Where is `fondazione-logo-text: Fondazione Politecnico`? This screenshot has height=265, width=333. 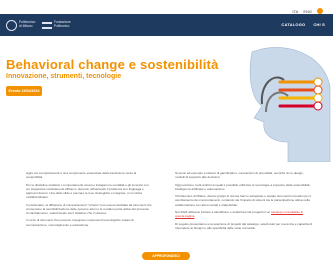 fondazione-logo-text: Fondazione Politecnico is located at coordinates (62, 24).